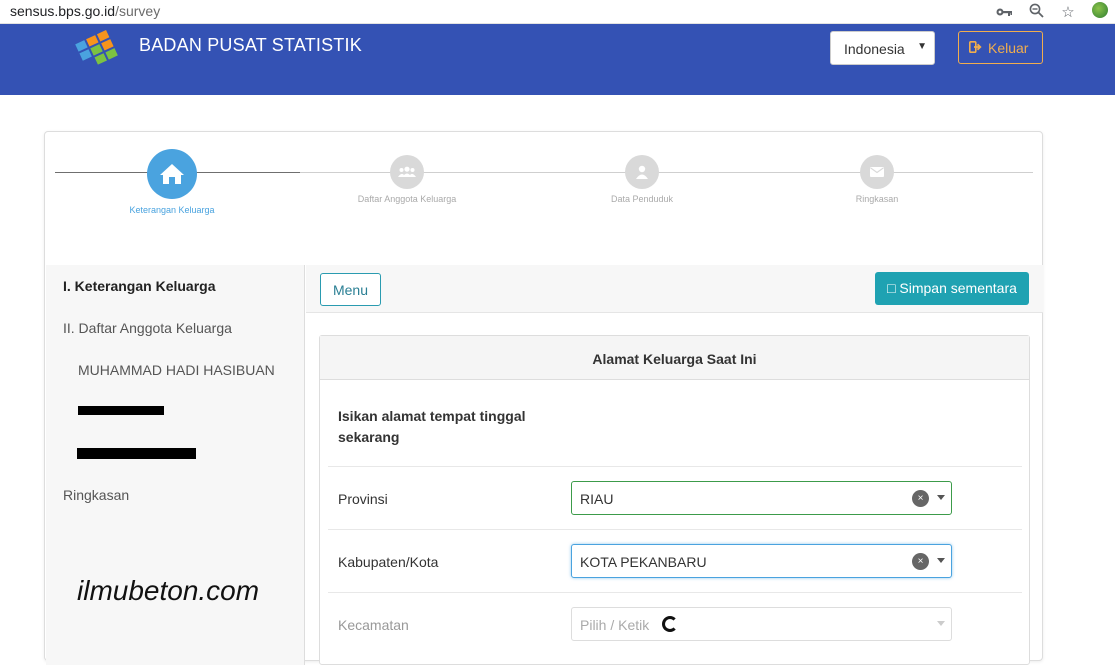  Describe the element at coordinates (1100, 13) in the screenshot. I see `extension-icon` at that location.